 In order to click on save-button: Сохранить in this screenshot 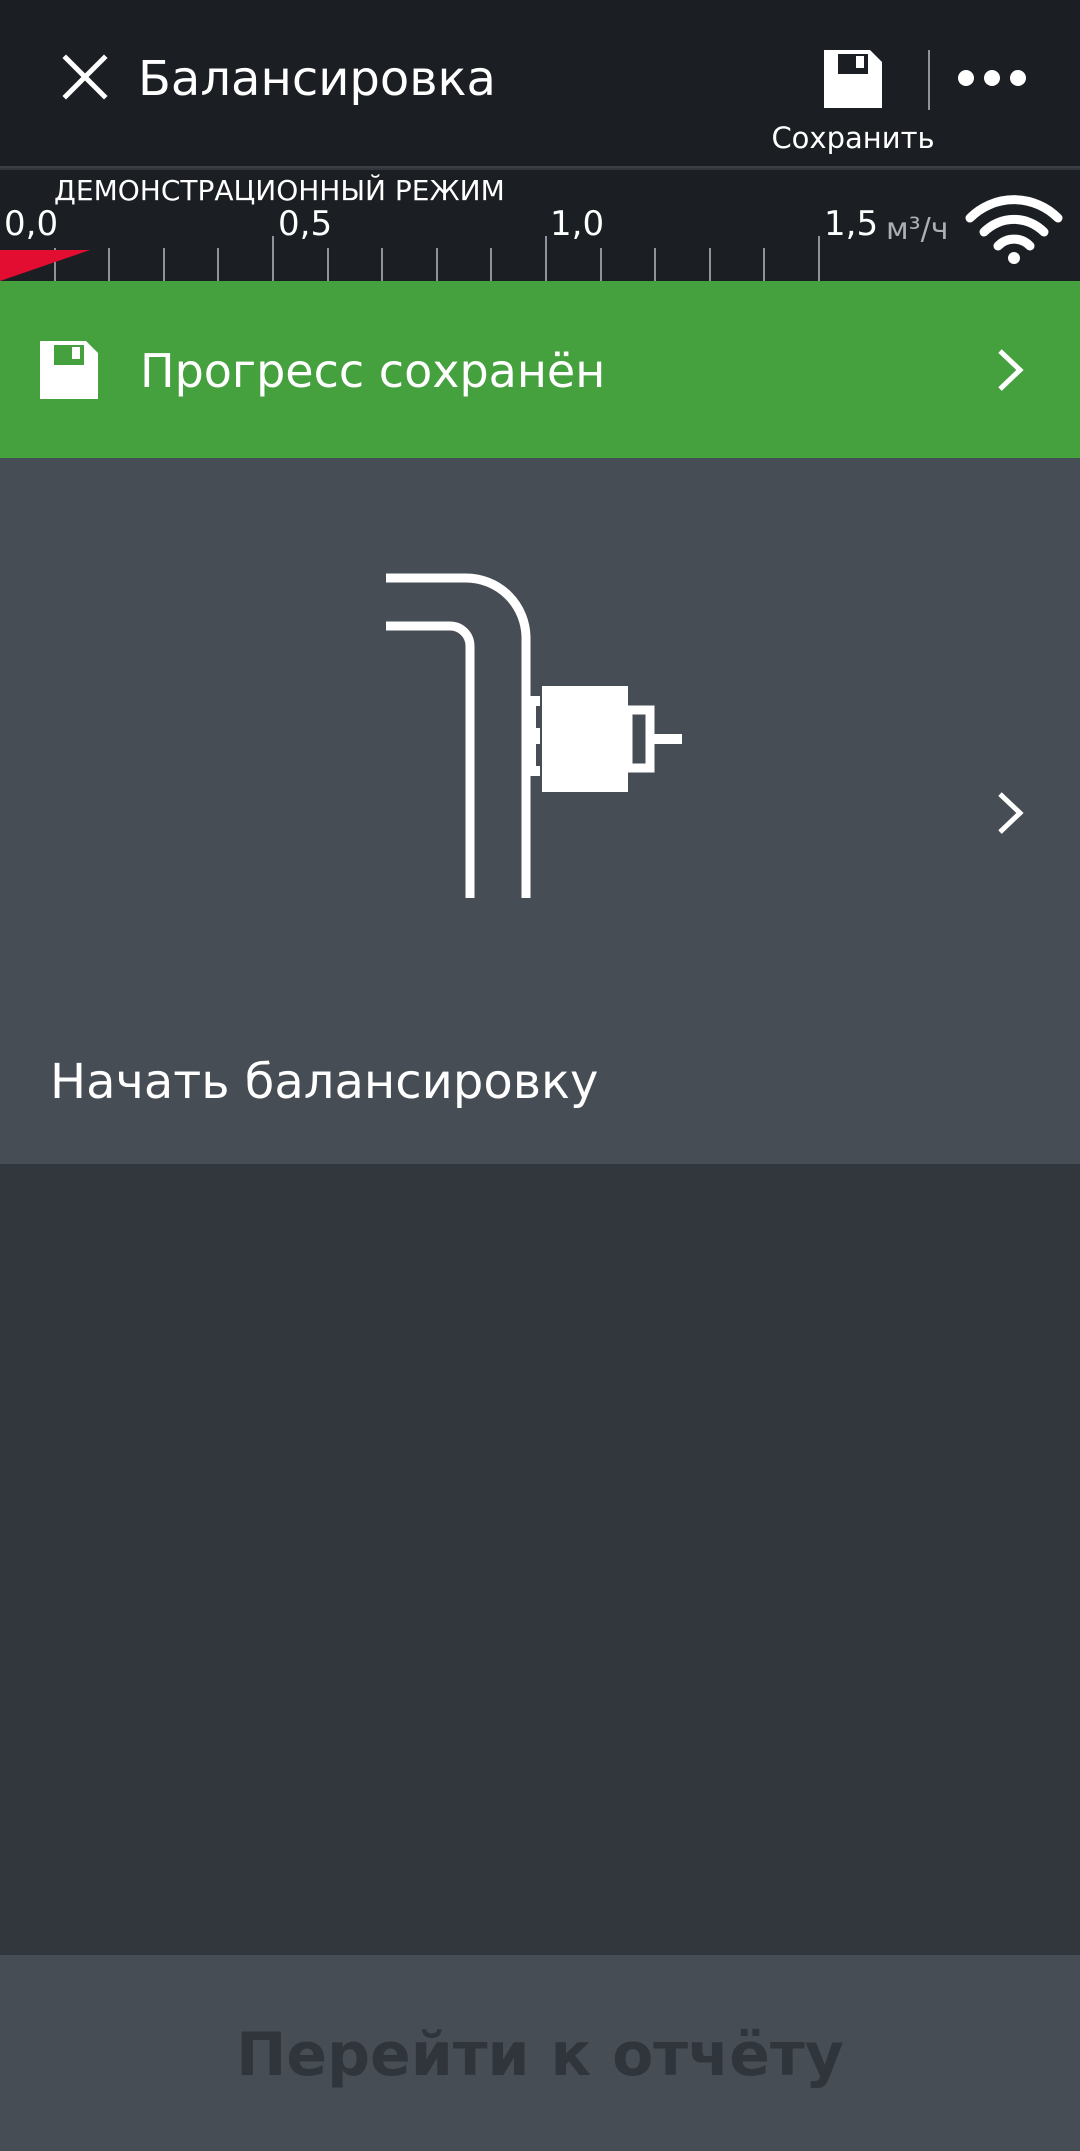, I will do `click(853, 99)`.